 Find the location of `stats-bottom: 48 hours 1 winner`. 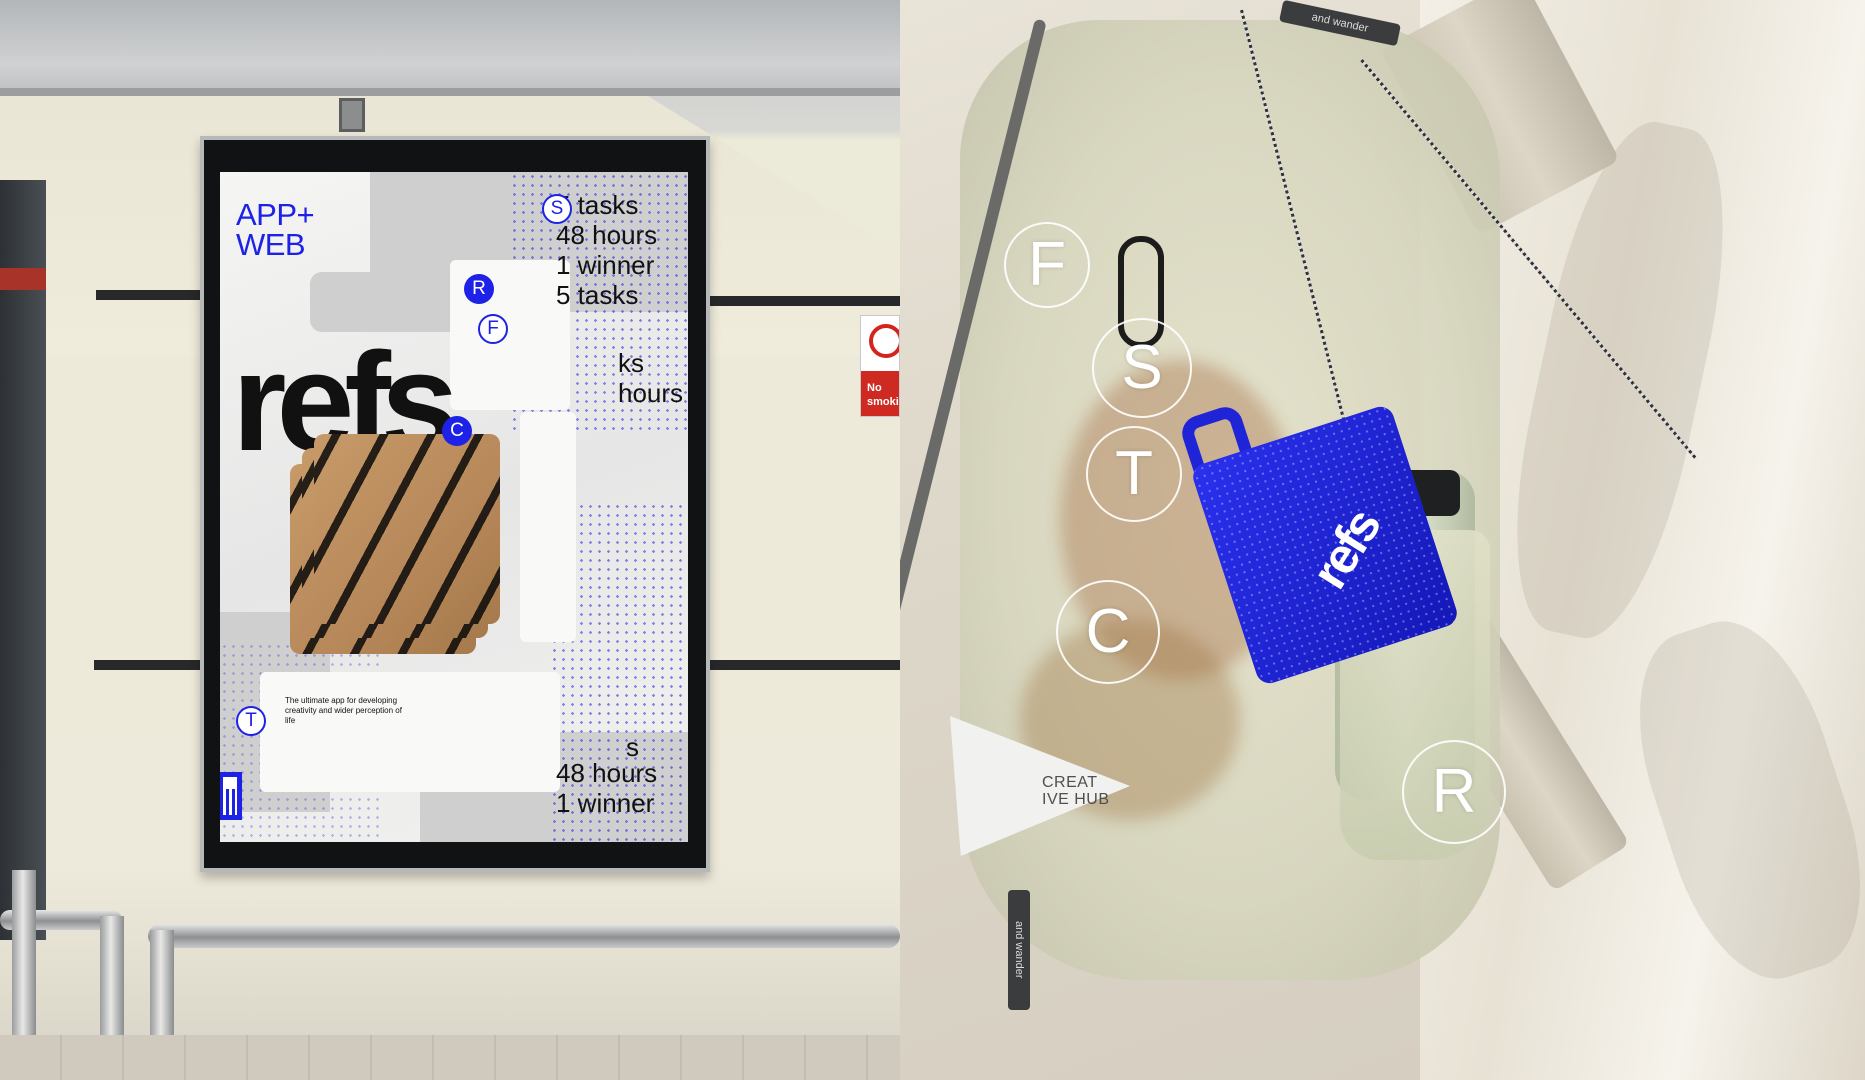

stats-bottom: 48 hours 1 winner is located at coordinates (606, 788).